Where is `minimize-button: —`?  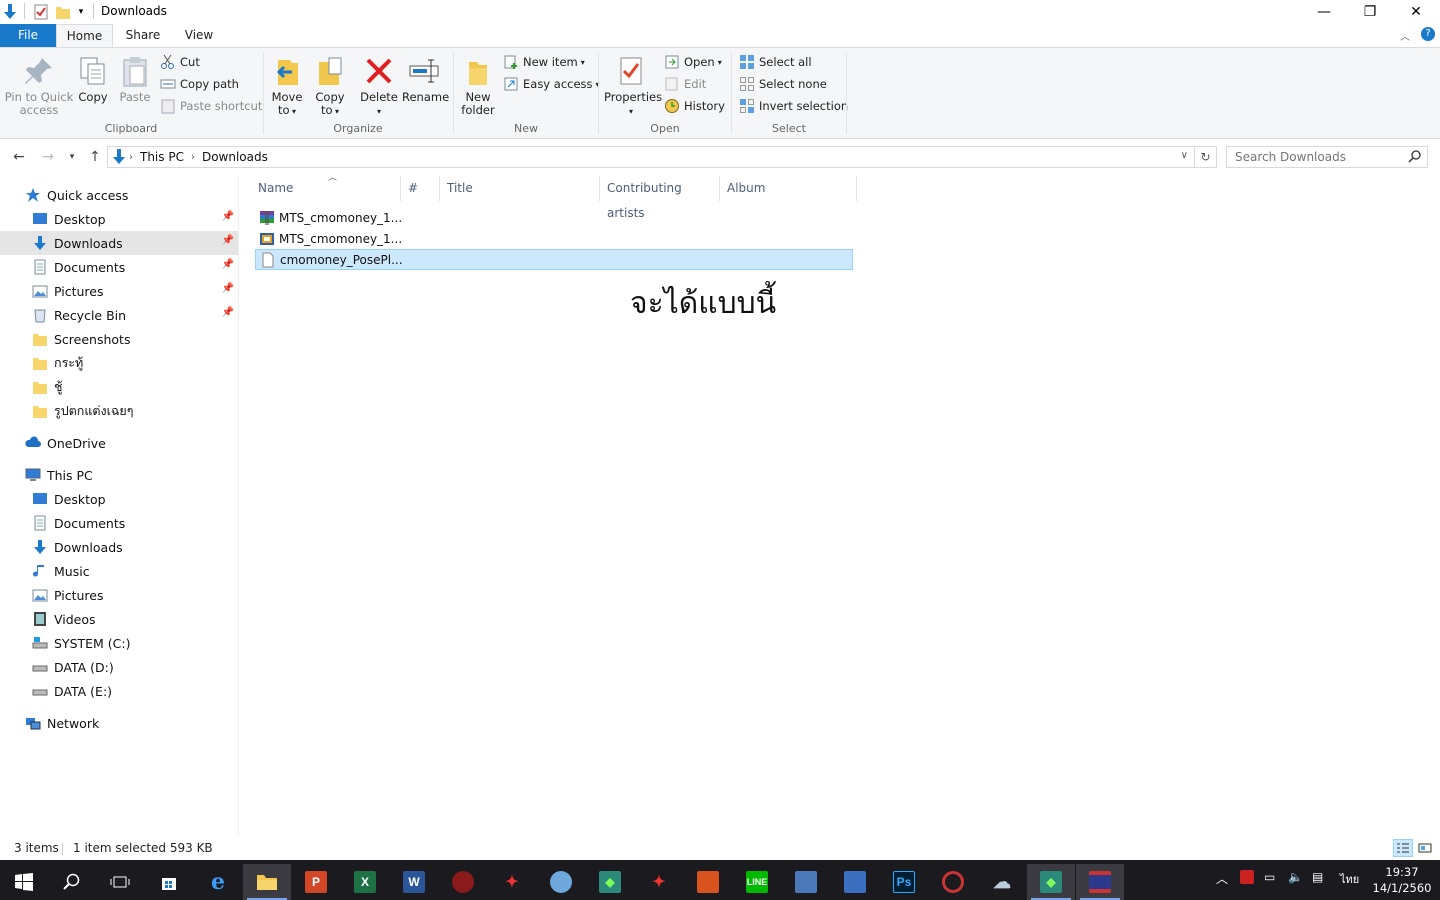
minimize-button: — is located at coordinates (1324, 12).